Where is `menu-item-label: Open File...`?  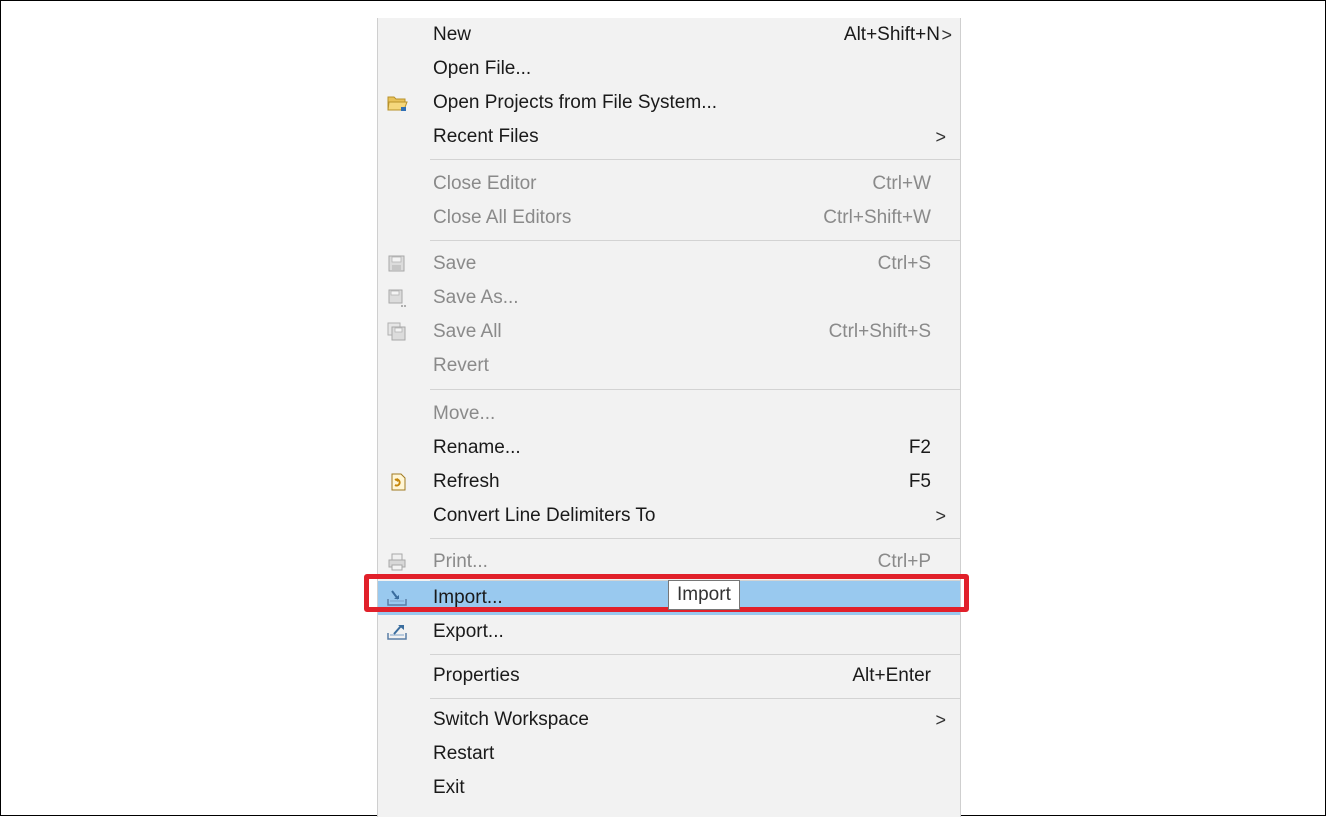 menu-item-label: Open File... is located at coordinates (482, 68).